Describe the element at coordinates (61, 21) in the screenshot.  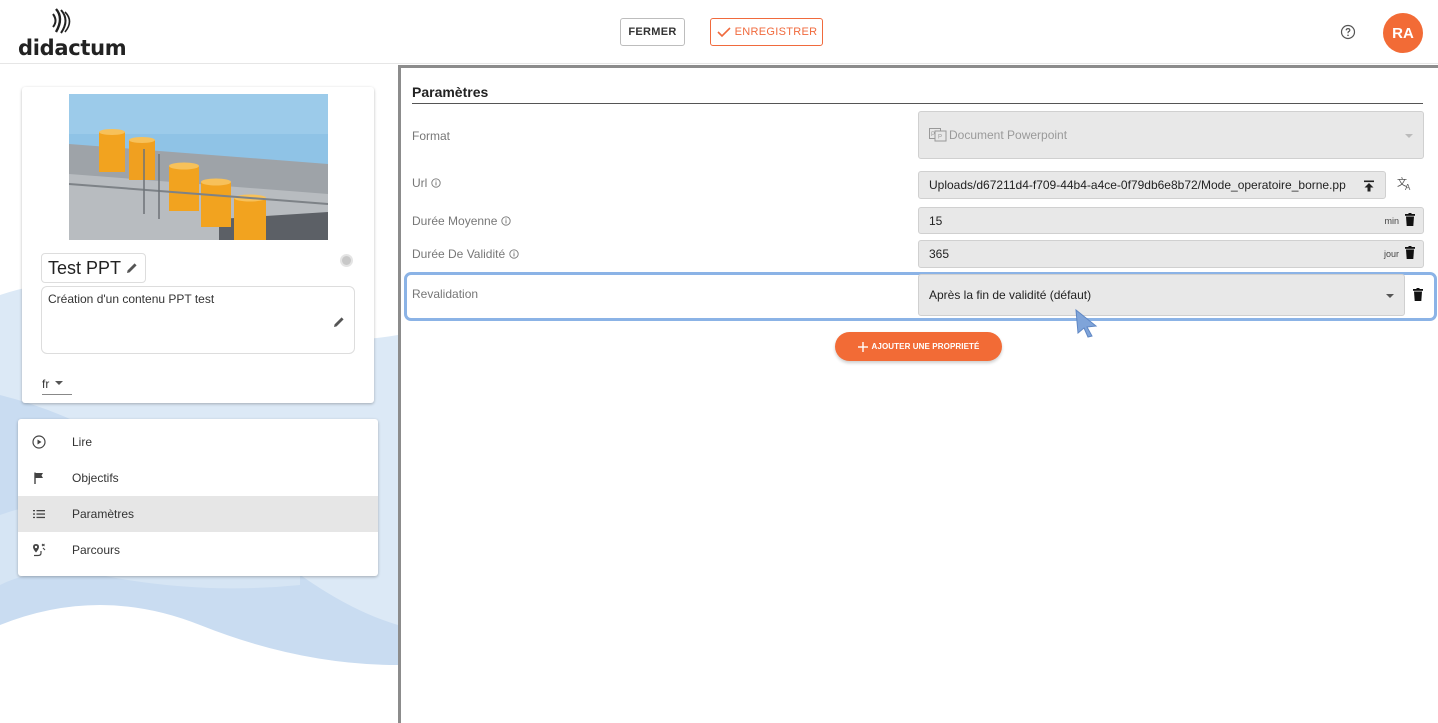
I see `logo-signal-icon` at that location.